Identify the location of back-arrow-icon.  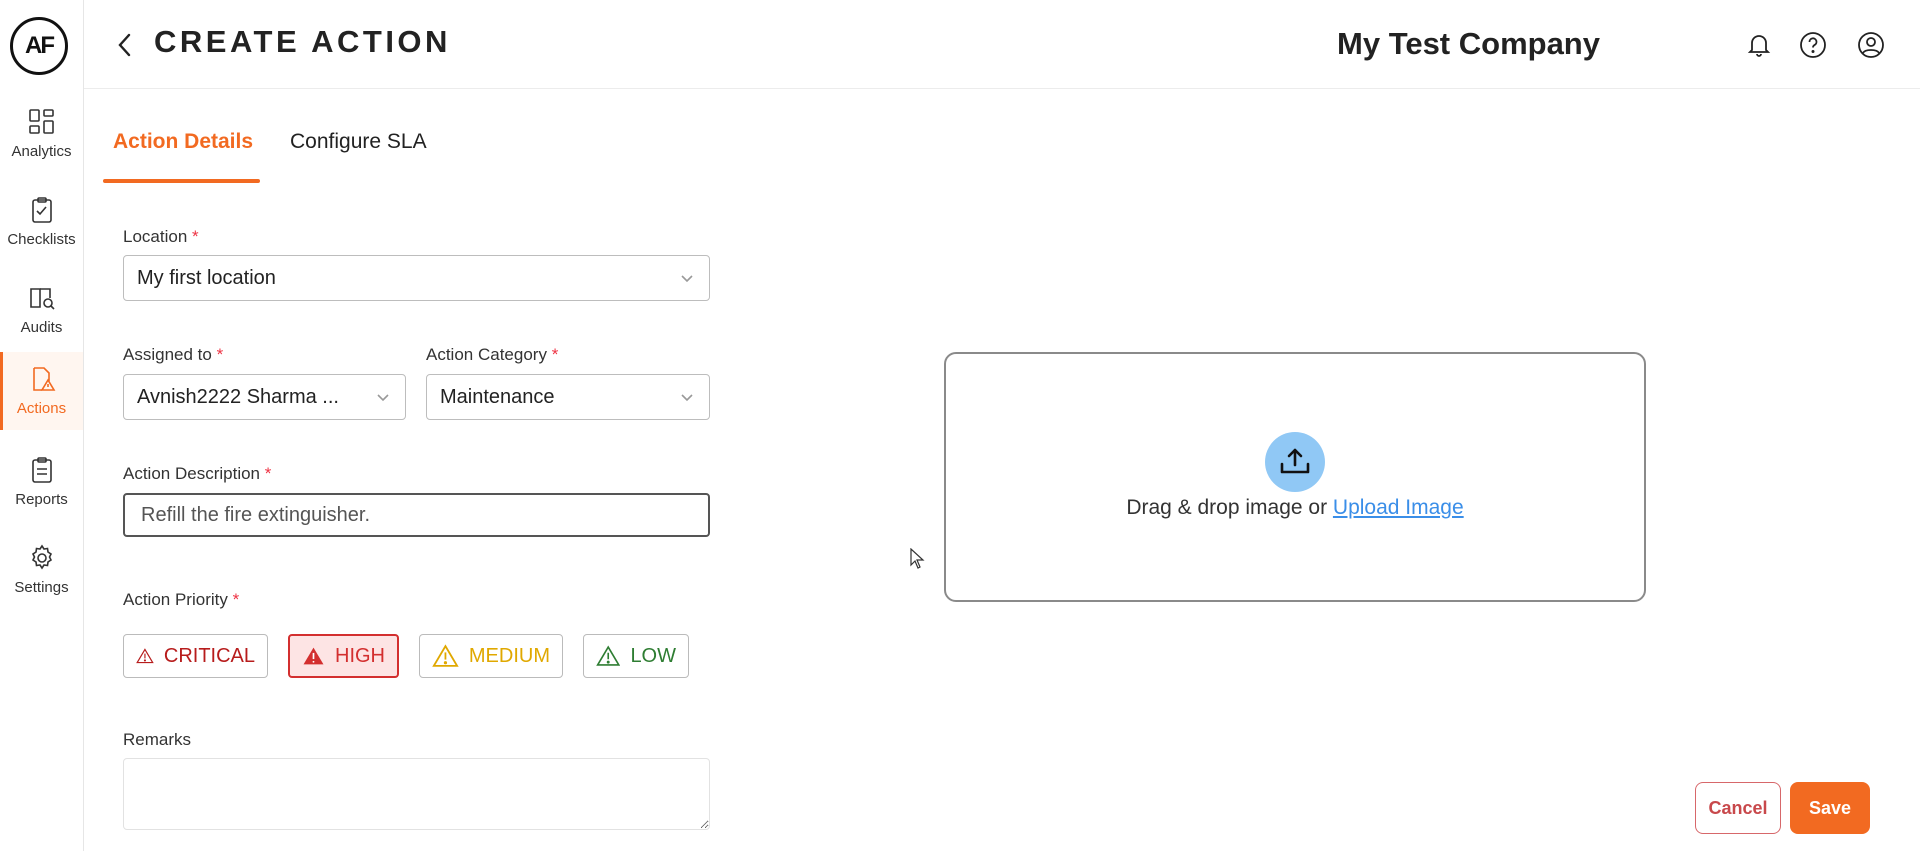
(125, 45).